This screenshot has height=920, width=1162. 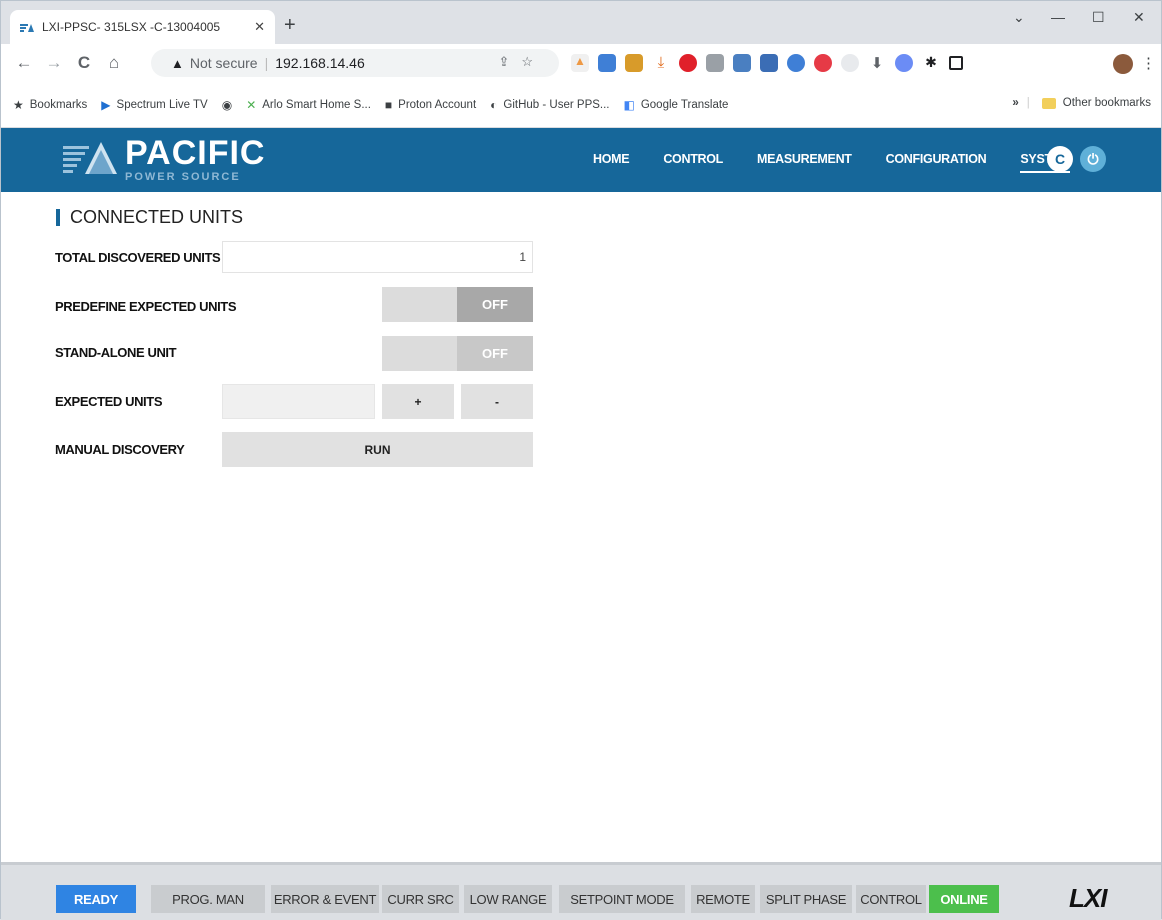 What do you see at coordinates (877, 63) in the screenshot?
I see `download-arrow-icon: ⬇` at bounding box center [877, 63].